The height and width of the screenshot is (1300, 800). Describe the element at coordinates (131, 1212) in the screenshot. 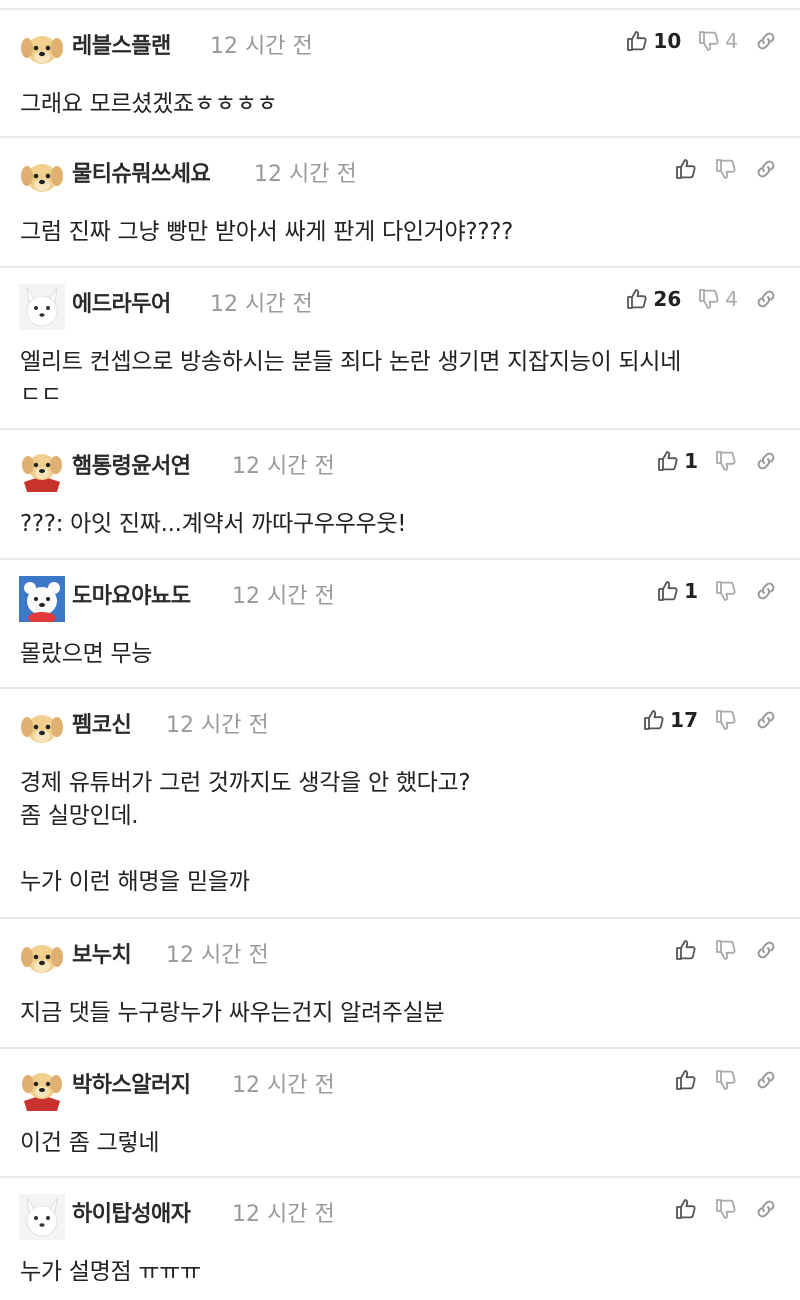

I see `nickname: 하이탑성애자` at that location.